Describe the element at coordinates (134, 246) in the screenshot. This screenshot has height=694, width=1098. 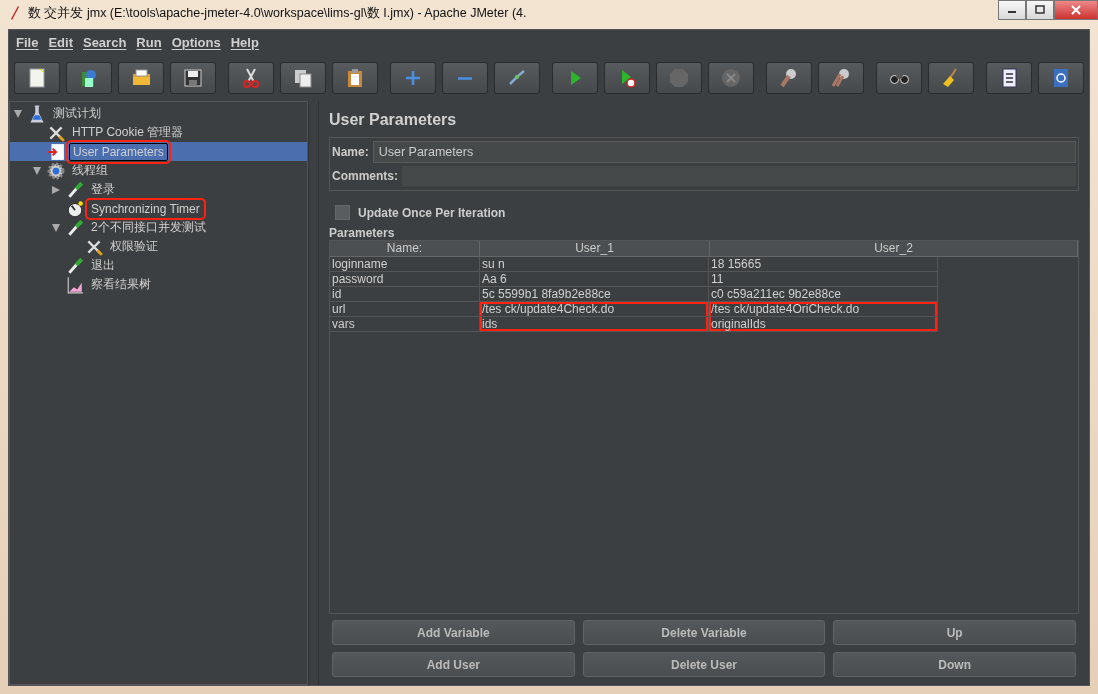
I see `tree-item: 权限验证` at that location.